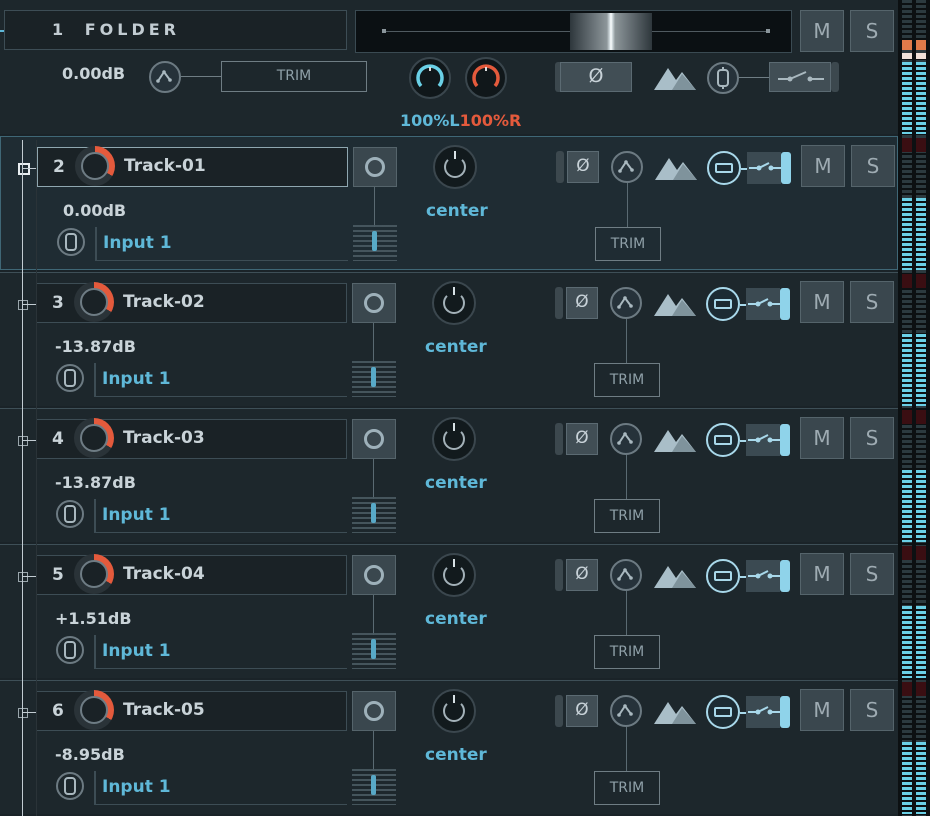 This screenshot has width=930, height=816. I want to click on switch-cap, so click(785, 712).